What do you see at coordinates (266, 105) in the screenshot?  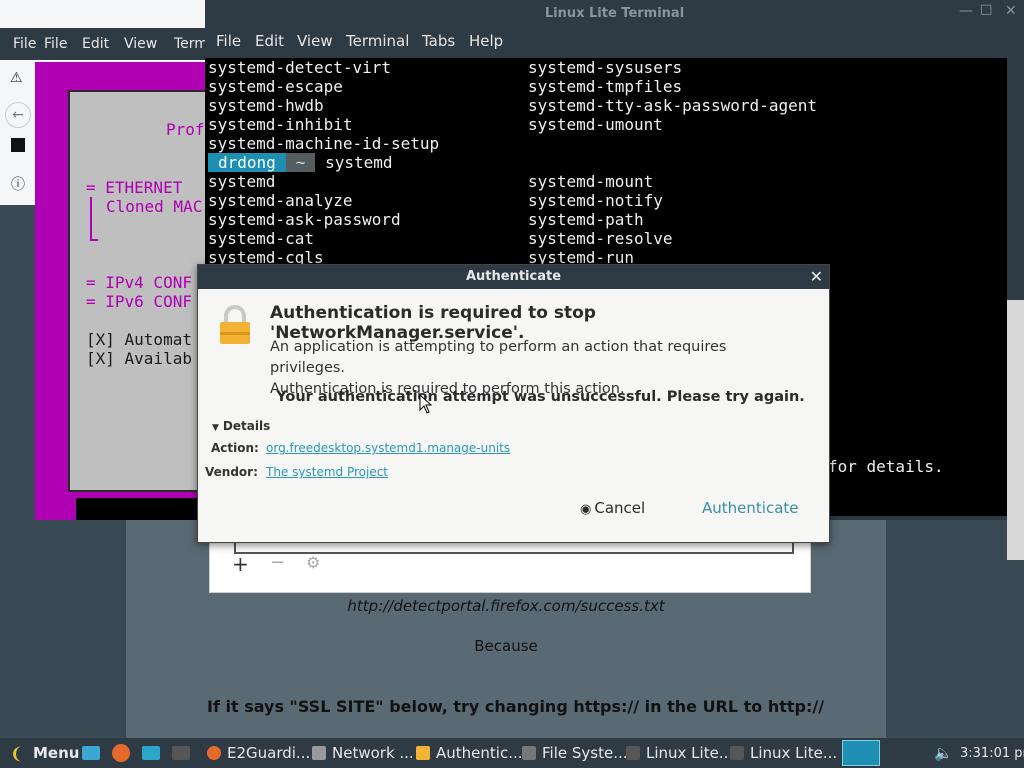 I see `terminal-line: systemd-hwdb` at bounding box center [266, 105].